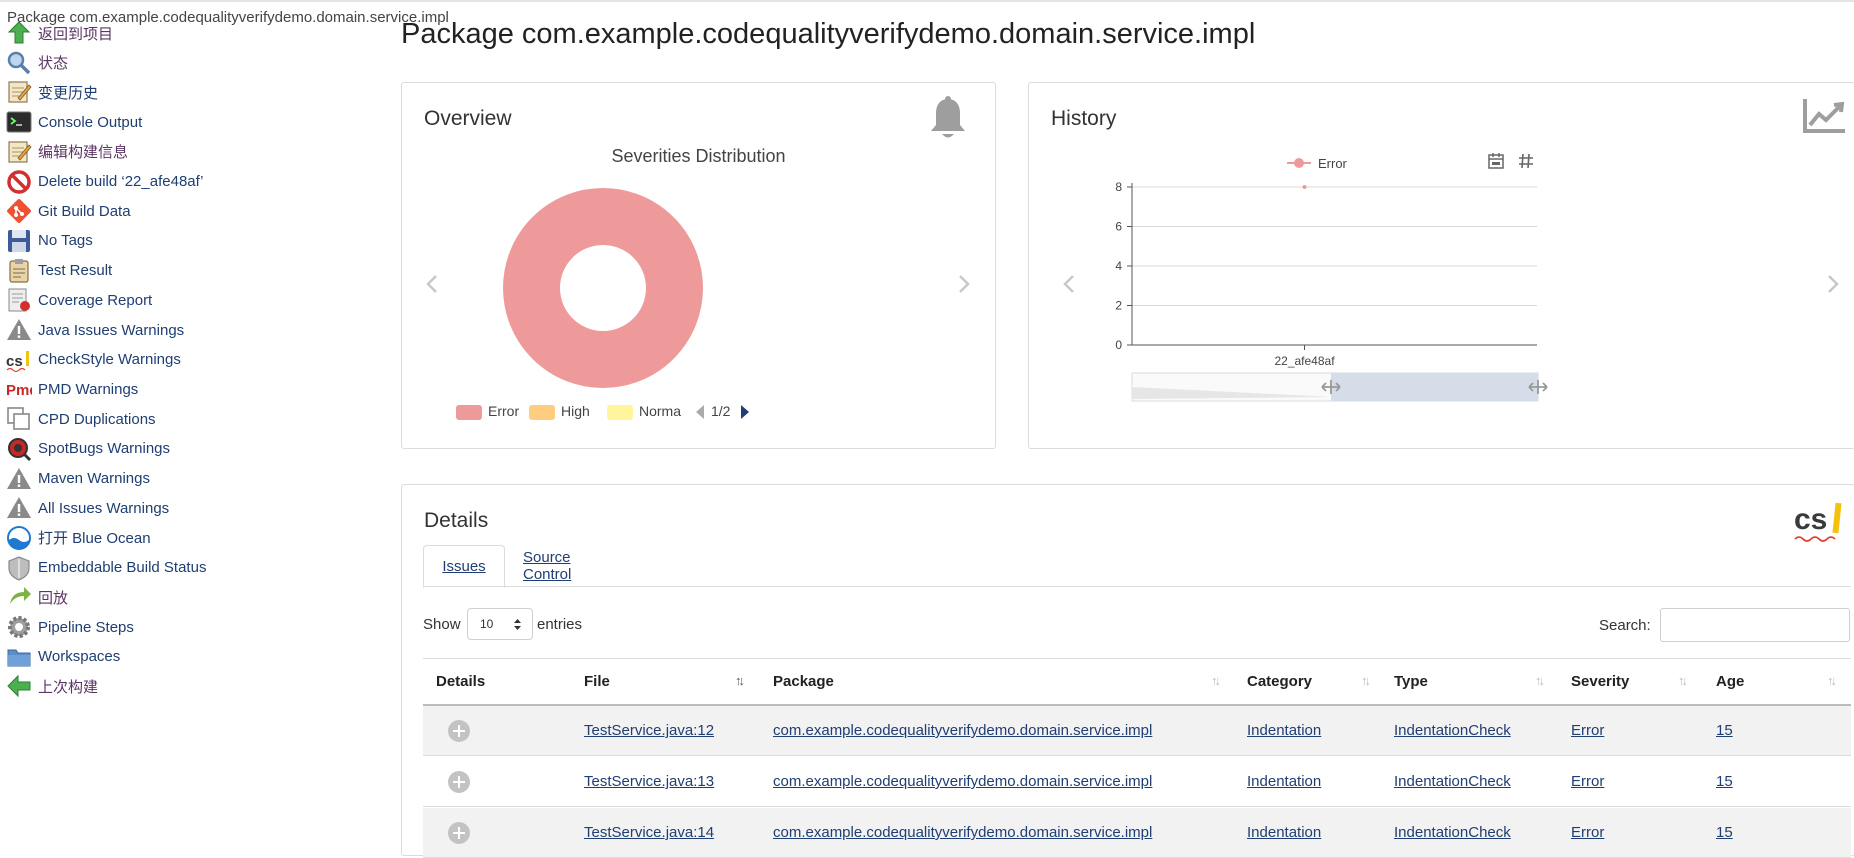 This screenshot has width=1854, height=858. What do you see at coordinates (106, 568) in the screenshot?
I see `sidebar-item-18: Embeddable Build Status` at bounding box center [106, 568].